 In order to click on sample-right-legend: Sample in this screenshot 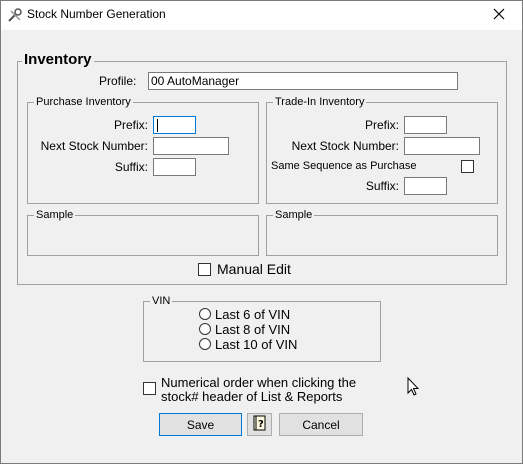, I will do `click(294, 215)`.